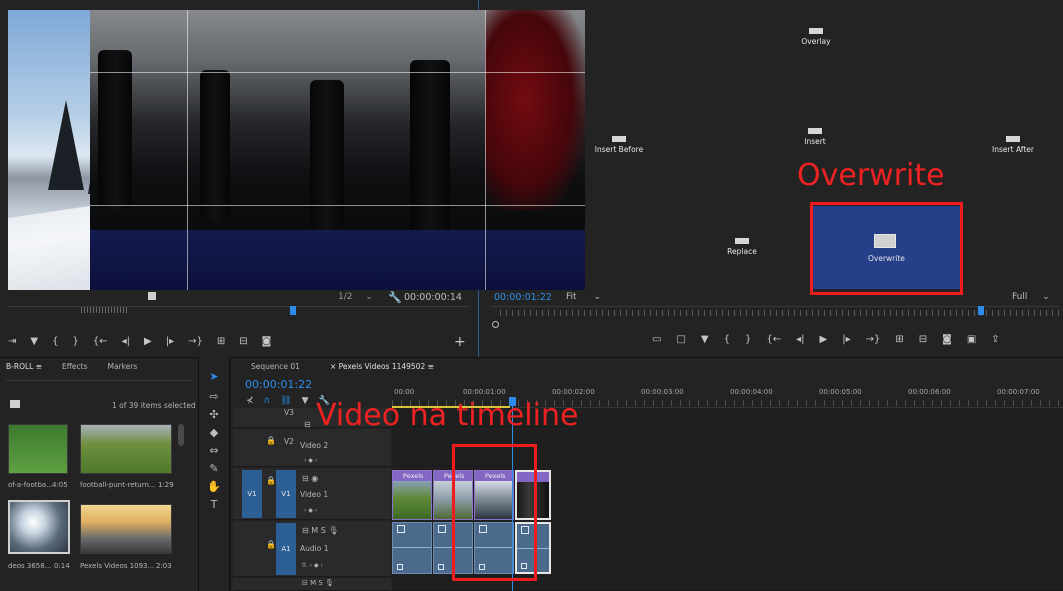  What do you see at coordinates (412, 548) in the screenshot?
I see `audio-clip` at bounding box center [412, 548].